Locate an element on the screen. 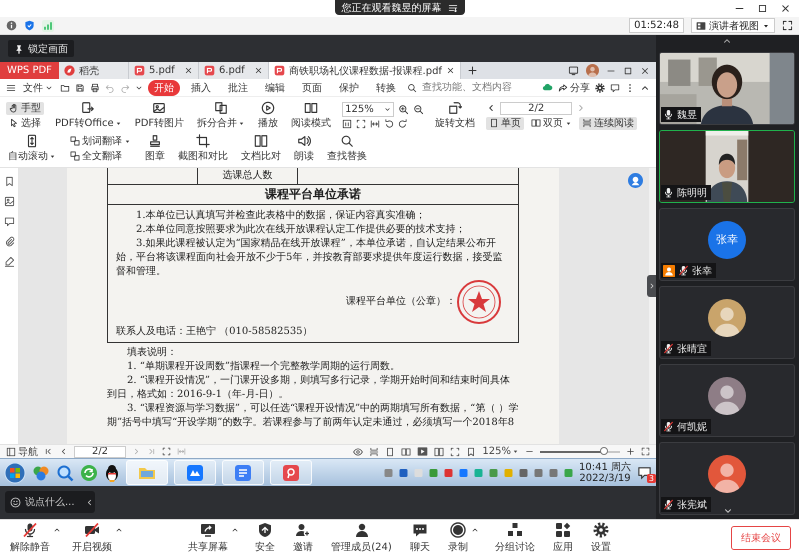 The height and width of the screenshot is (556, 799). zoom-select: 125% is located at coordinates (368, 109).